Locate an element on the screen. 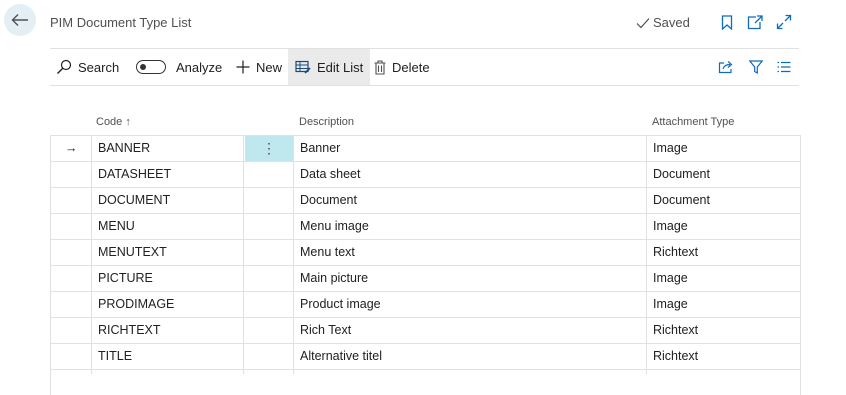 This screenshot has height=395, width=846. table-row: TITLE Alternative titel Richtext is located at coordinates (425, 357).